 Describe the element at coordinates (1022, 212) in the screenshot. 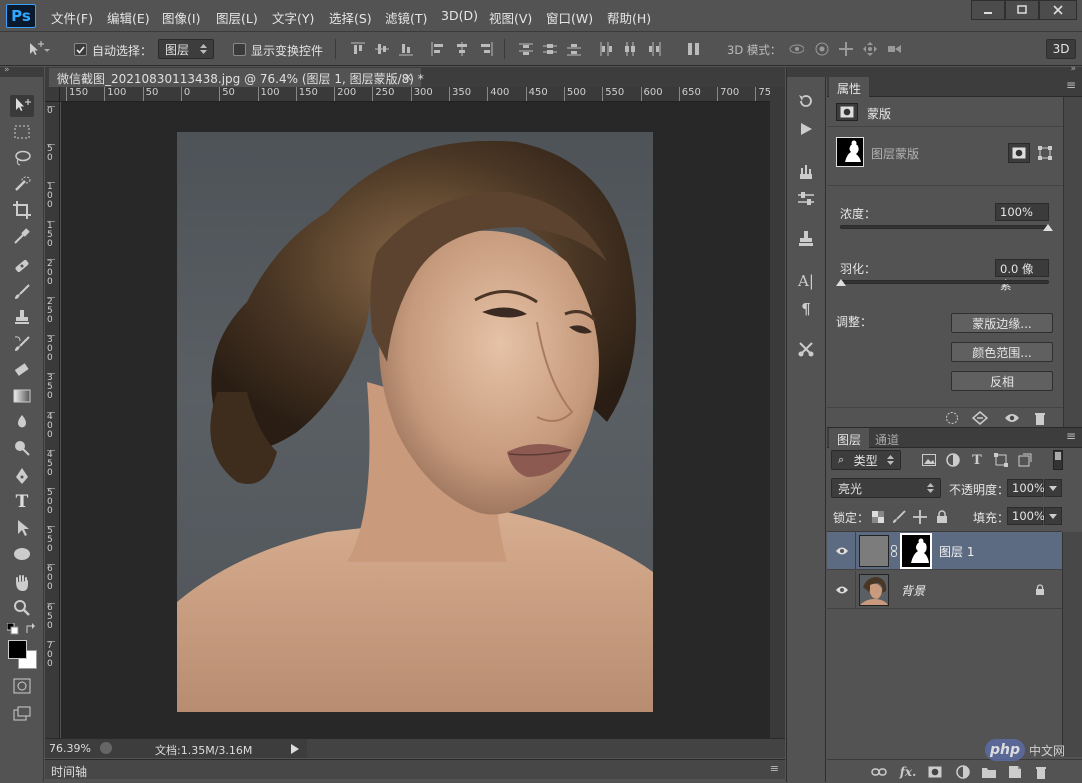

I see `density-input: 100%` at that location.